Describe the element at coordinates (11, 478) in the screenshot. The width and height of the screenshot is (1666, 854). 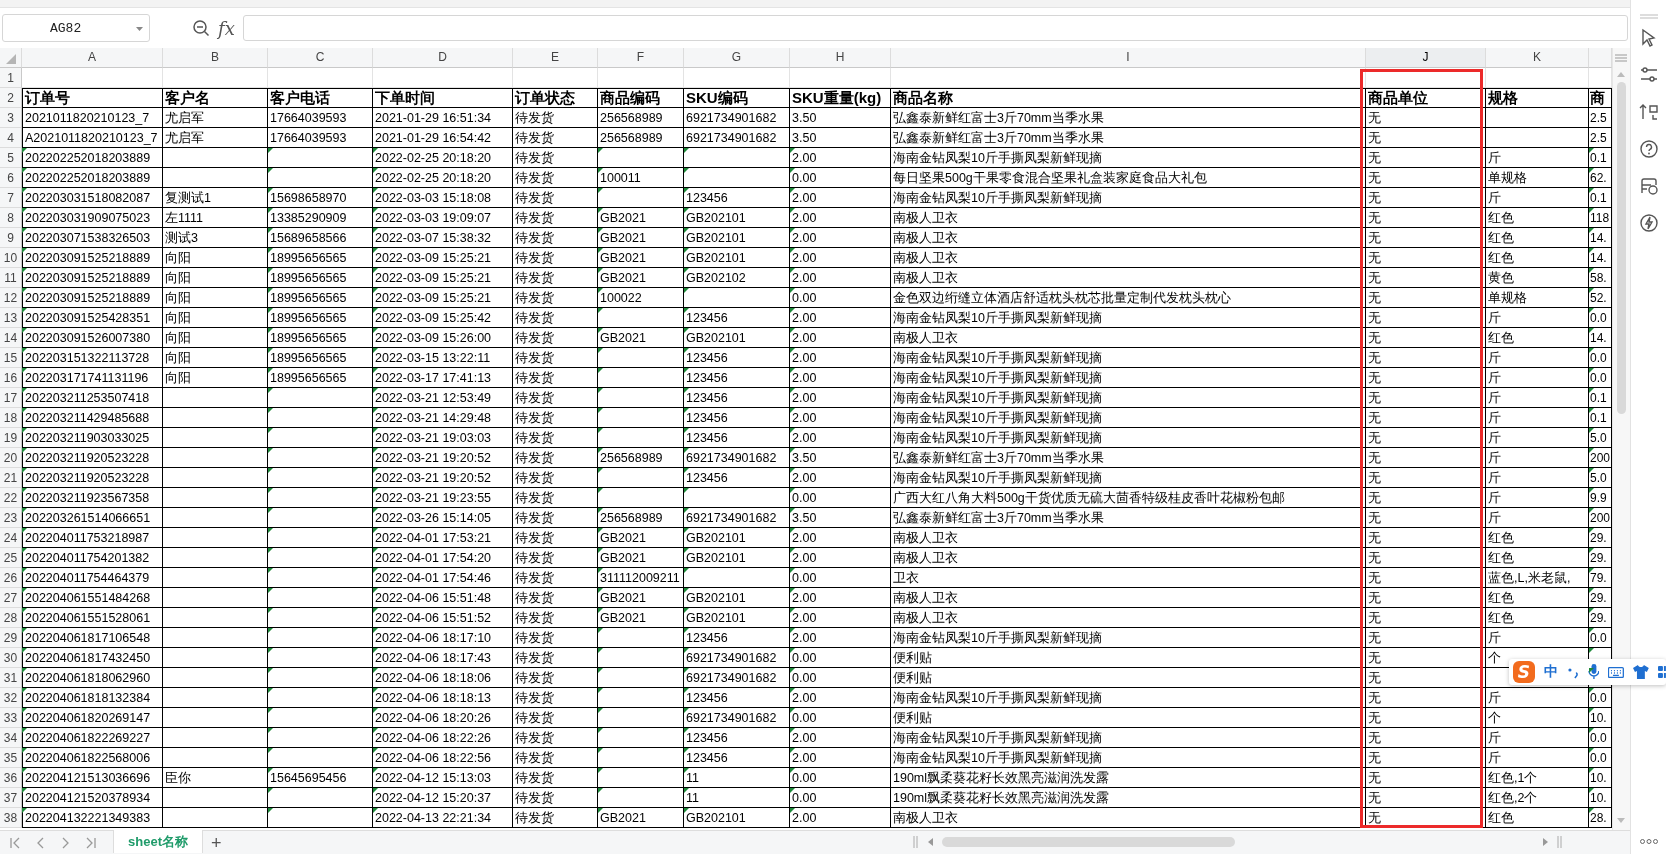
I see `row-number: 21` at that location.